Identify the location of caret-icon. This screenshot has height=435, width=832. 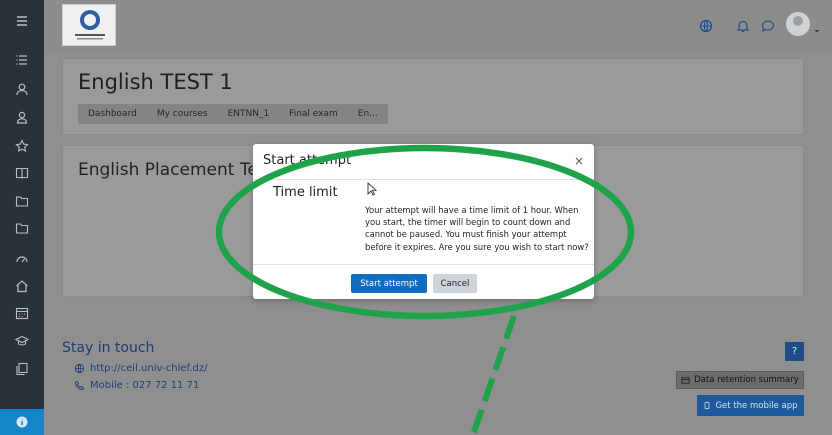
(817, 26).